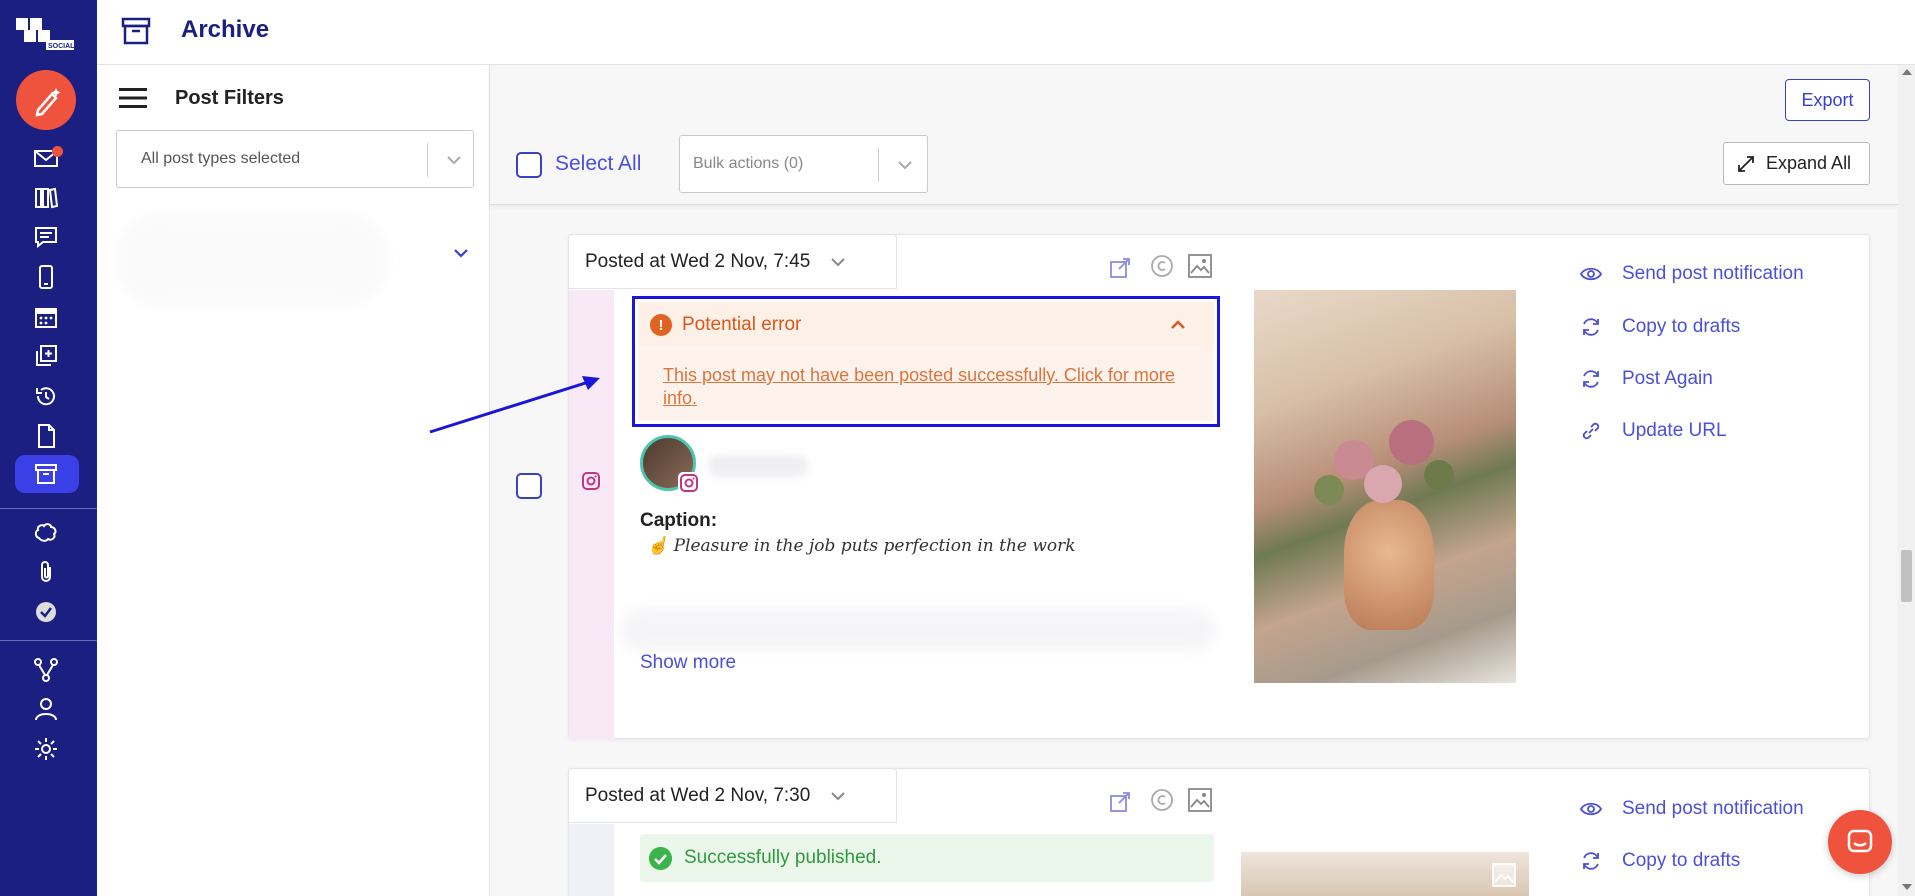 The image size is (1915, 896). I want to click on approvals-nav, so click(46, 612).